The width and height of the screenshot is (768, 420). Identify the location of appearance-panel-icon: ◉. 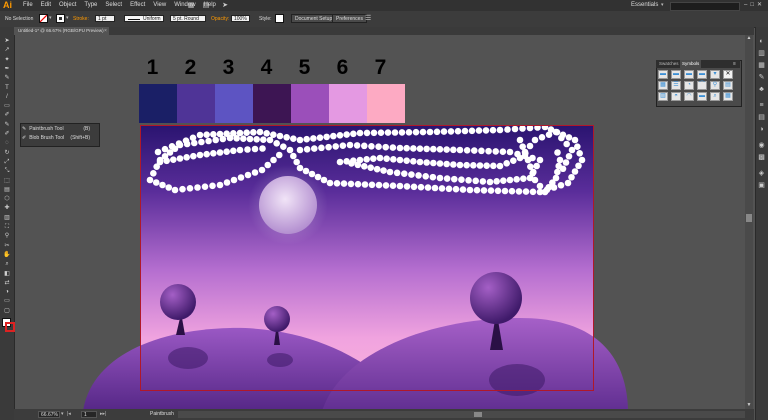
(761, 145).